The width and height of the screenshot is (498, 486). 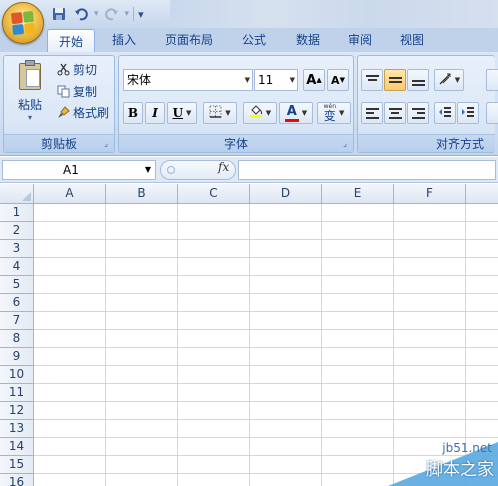 What do you see at coordinates (418, 80) in the screenshot?
I see `bottom-align-button` at bounding box center [418, 80].